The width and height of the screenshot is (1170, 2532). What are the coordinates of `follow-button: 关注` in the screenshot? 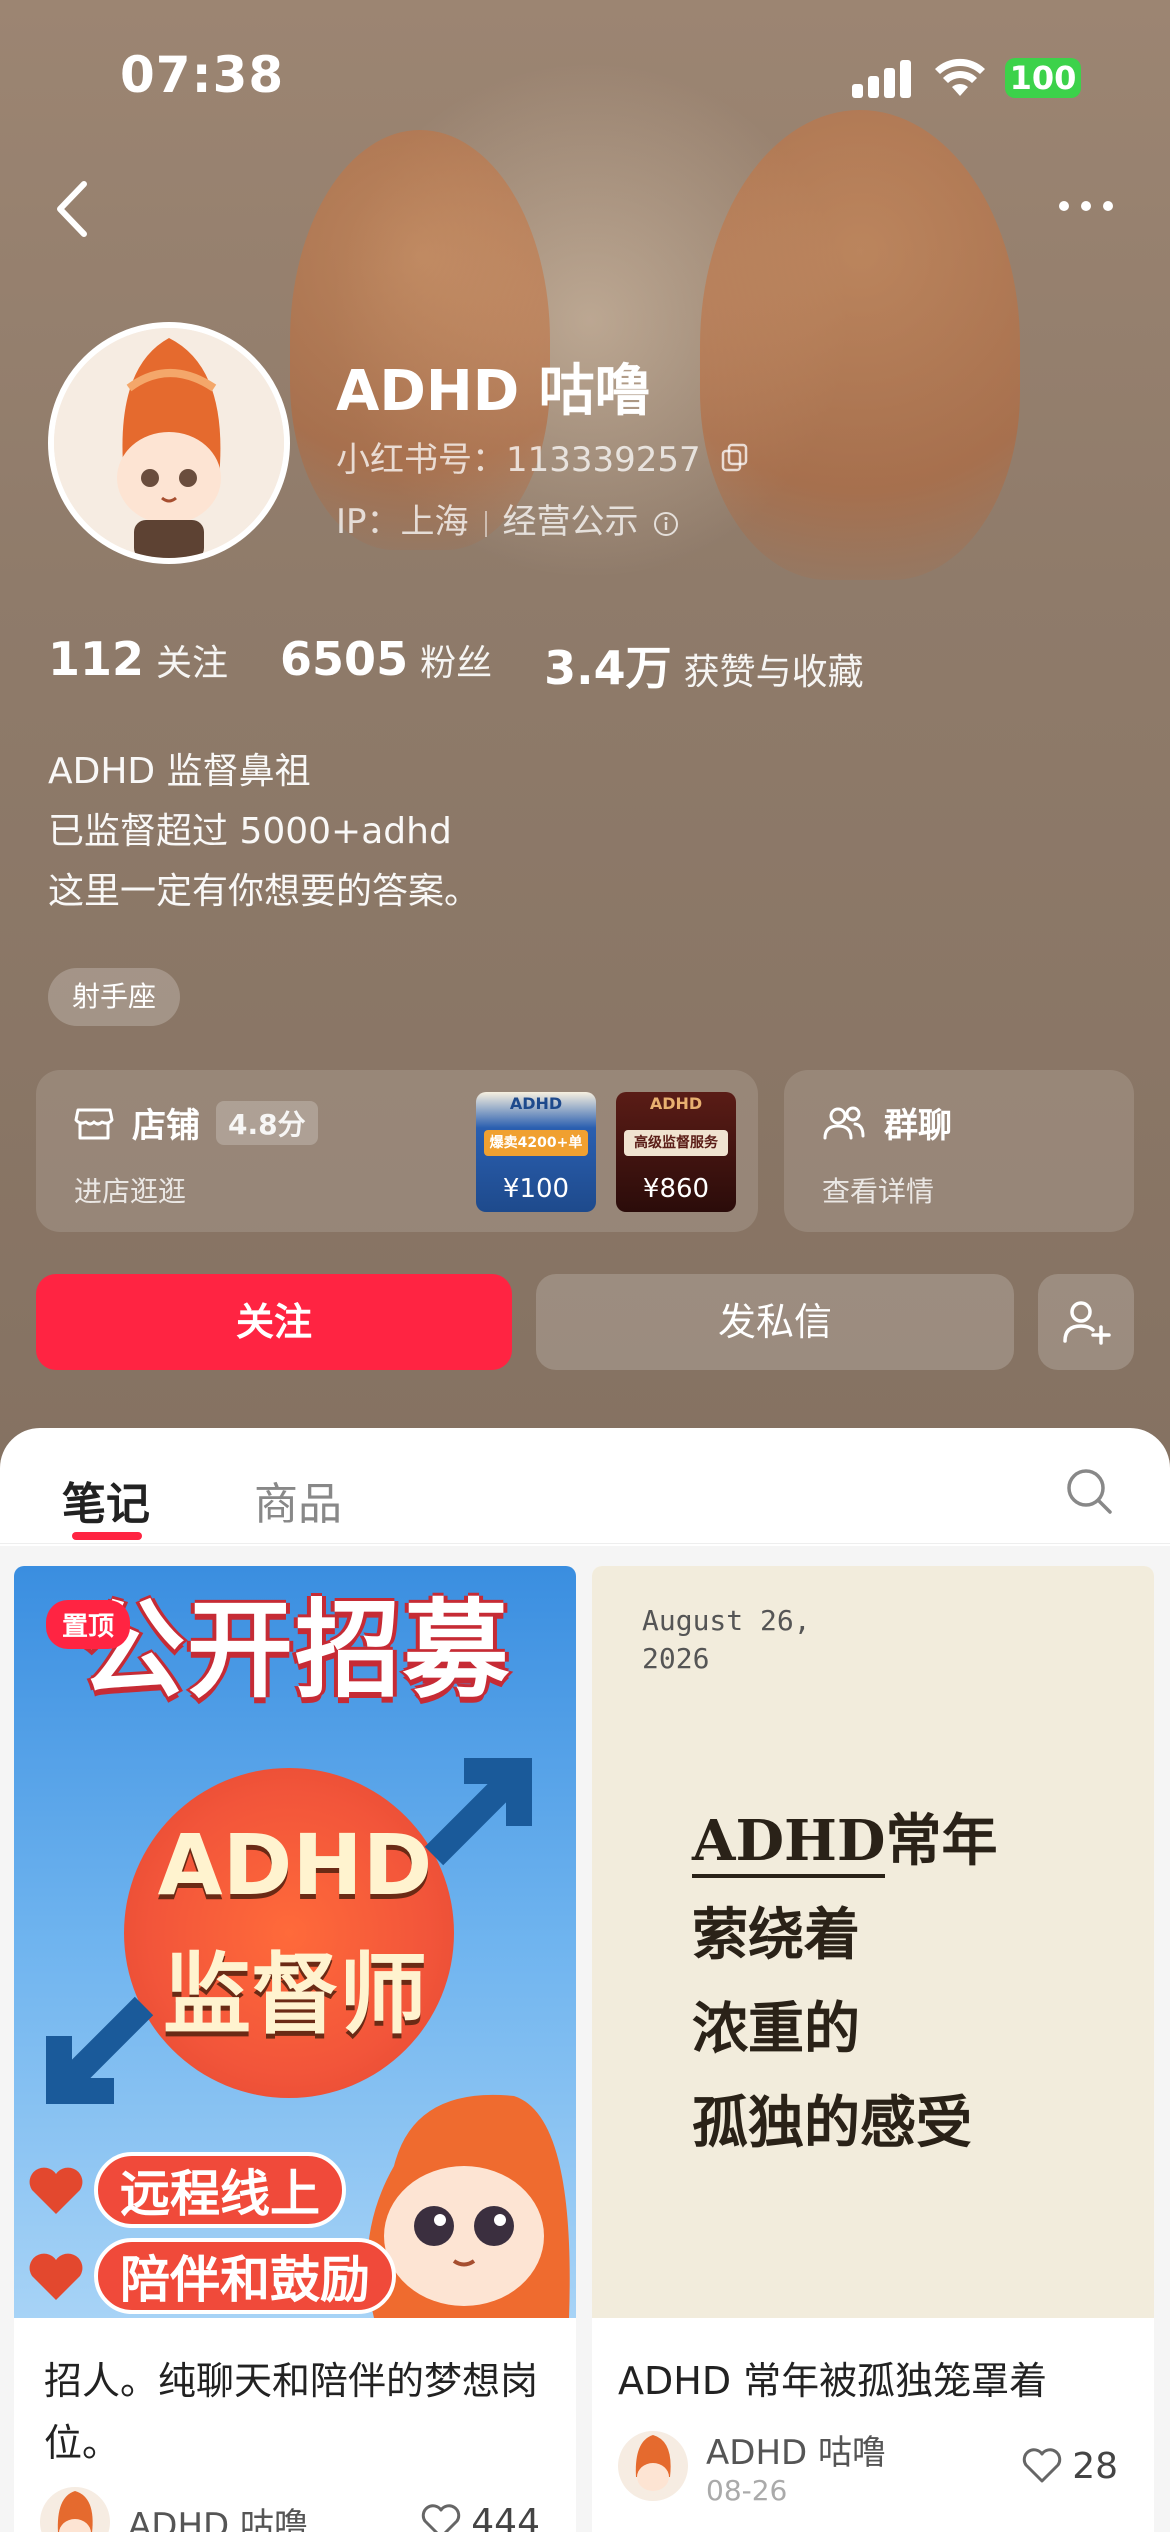 It's located at (274, 1322).